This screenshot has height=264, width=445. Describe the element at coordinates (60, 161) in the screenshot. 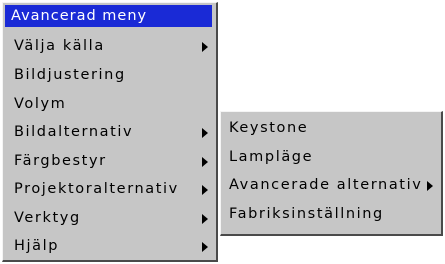

I see `menu-item-label: Färgbestyr` at that location.